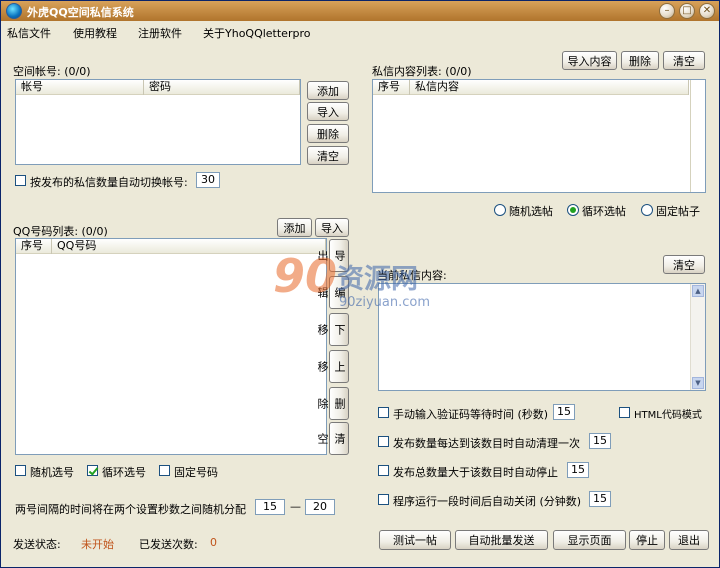  I want to click on stop-button: 停止, so click(647, 540).